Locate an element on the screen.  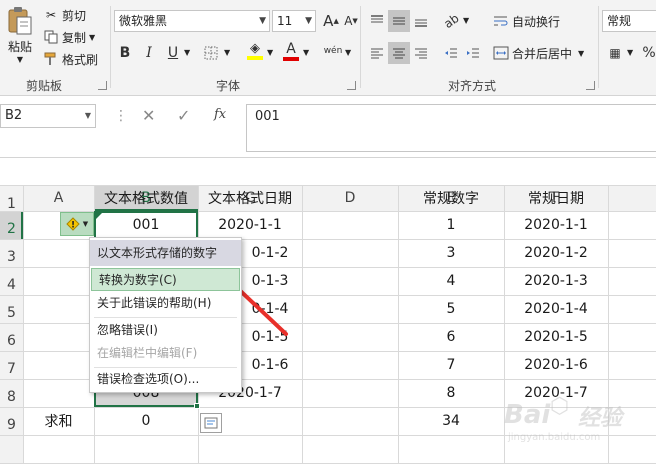
align-bottom-button is located at coordinates (421, 21).